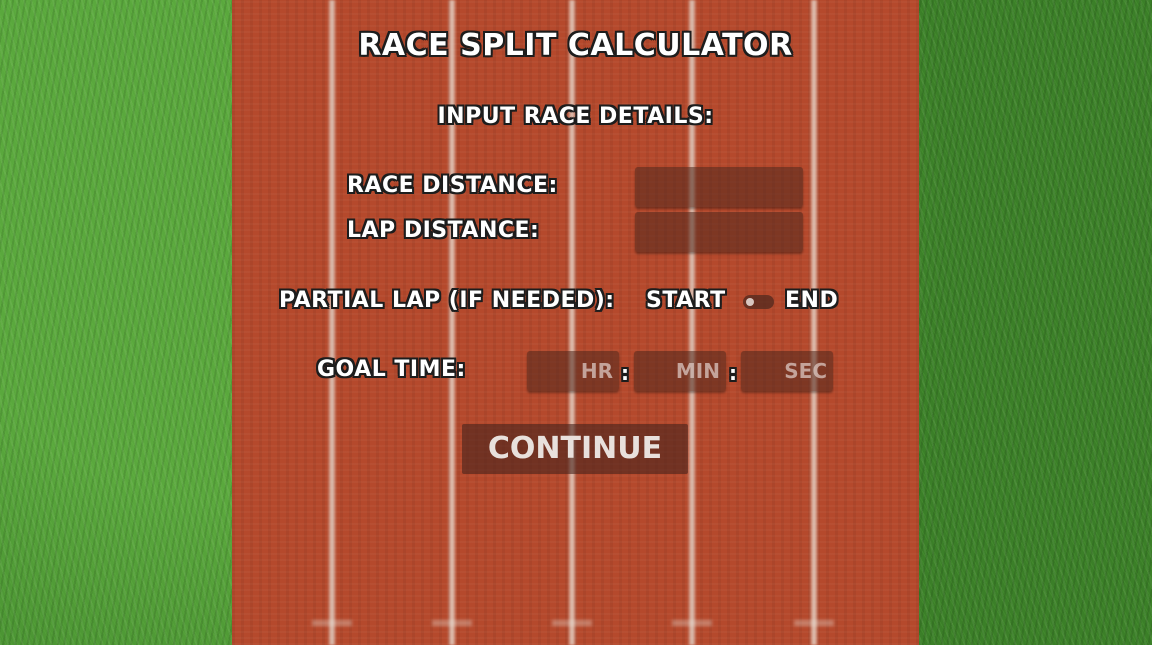 The width and height of the screenshot is (1152, 645). I want to click on race-distance-label: RACE DISTANCE:, so click(452, 185).